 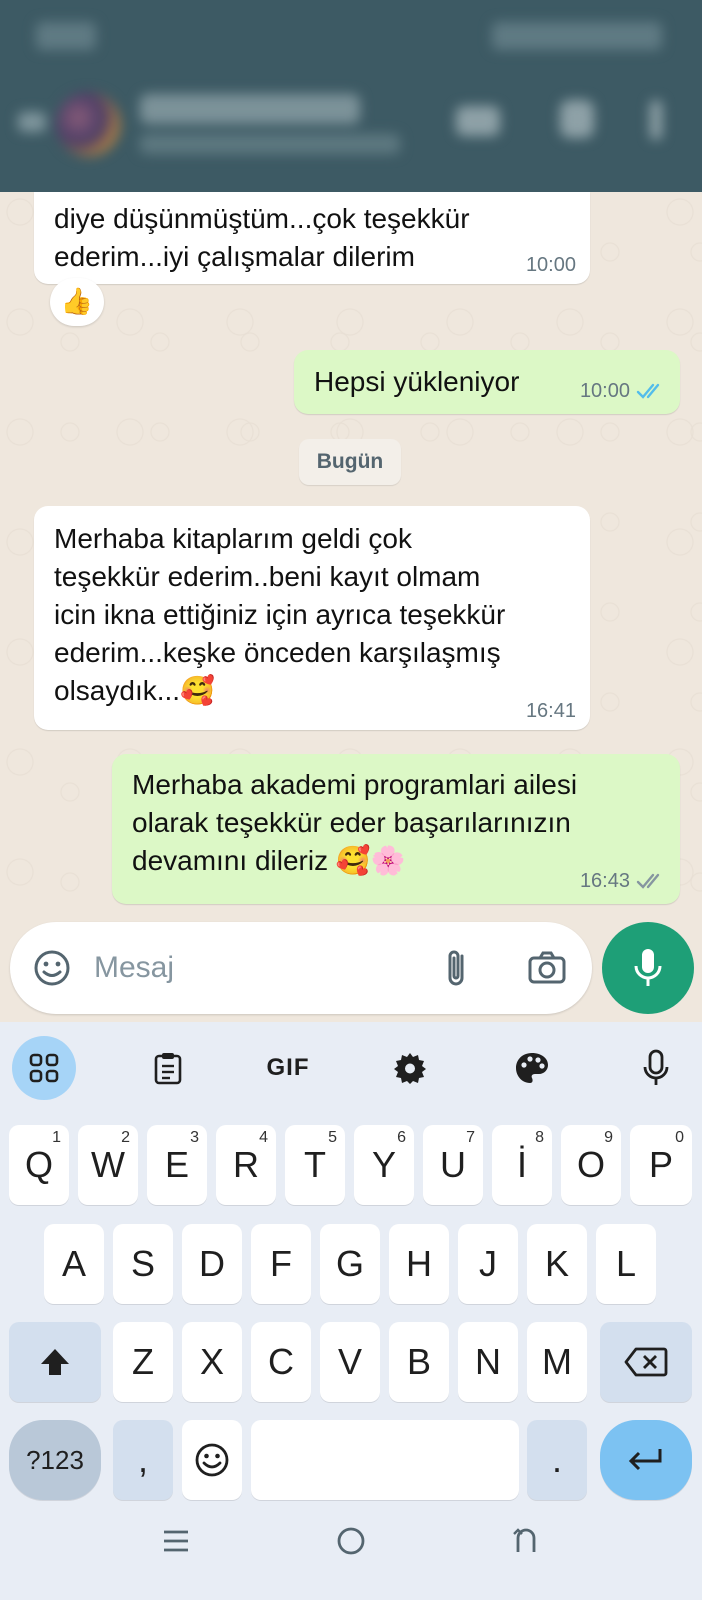 I want to click on apps-grid-icon, so click(x=44, y=1068).